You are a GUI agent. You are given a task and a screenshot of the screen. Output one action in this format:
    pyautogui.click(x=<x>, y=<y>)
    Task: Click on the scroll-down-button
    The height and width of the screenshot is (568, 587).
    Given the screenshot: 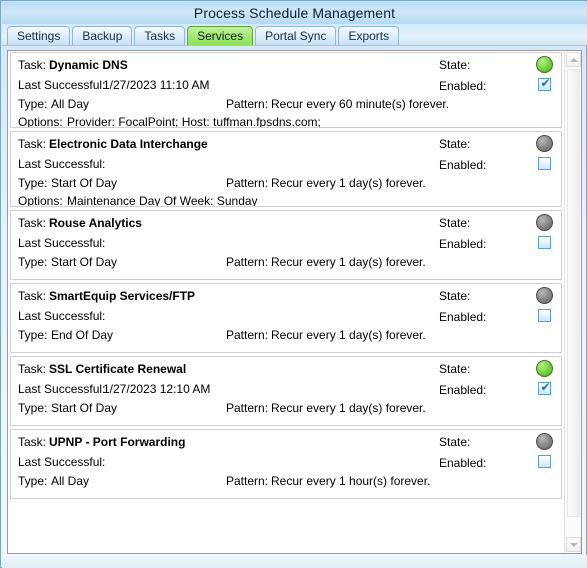 What is the action you would take?
    pyautogui.click(x=573, y=544)
    